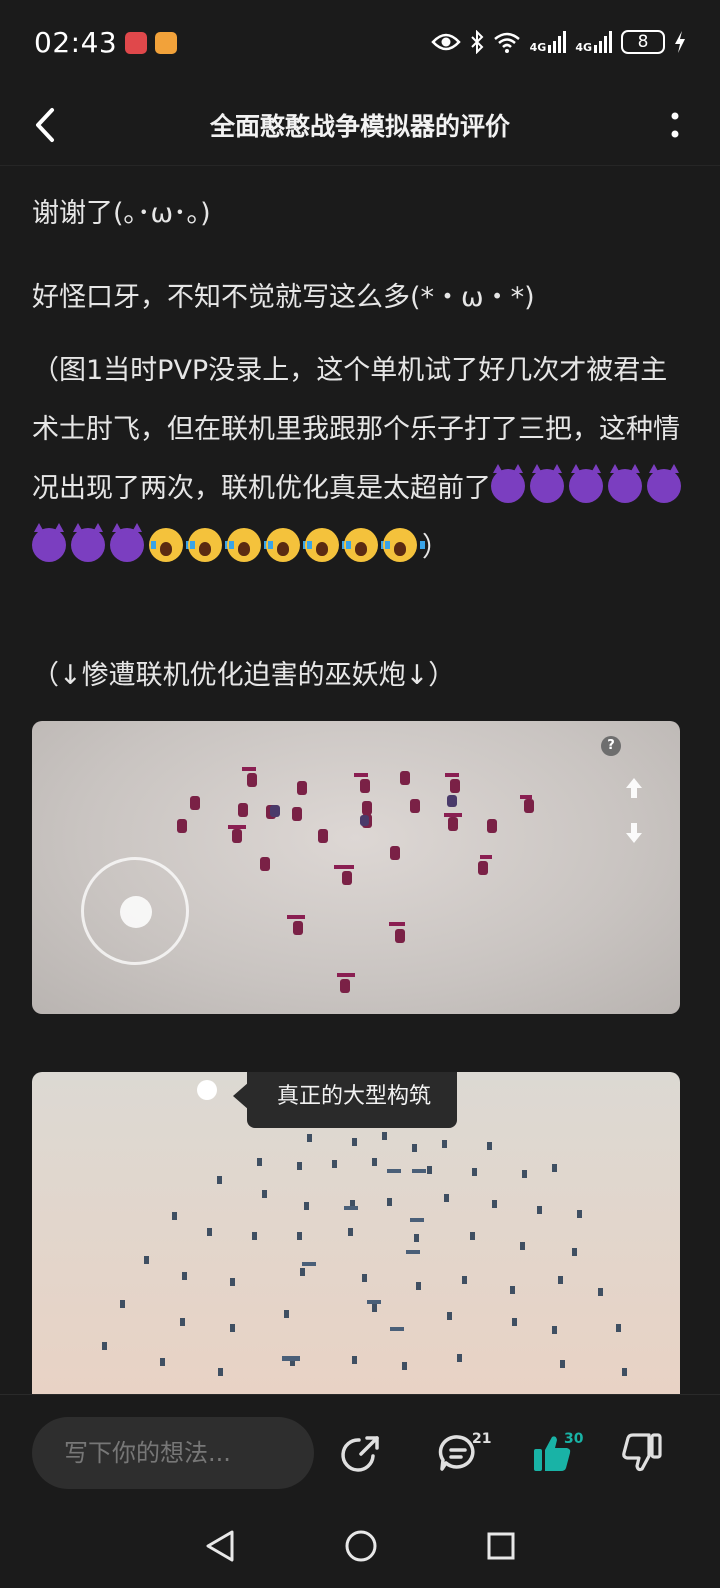 The height and width of the screenshot is (1588, 720). I want to click on battery-indicator: 8, so click(643, 42).